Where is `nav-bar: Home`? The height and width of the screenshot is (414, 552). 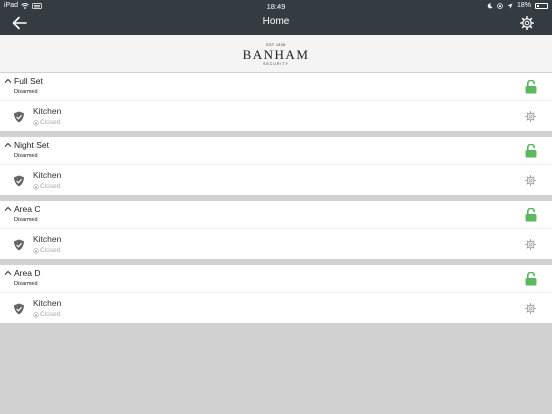
nav-bar: Home is located at coordinates (276, 23).